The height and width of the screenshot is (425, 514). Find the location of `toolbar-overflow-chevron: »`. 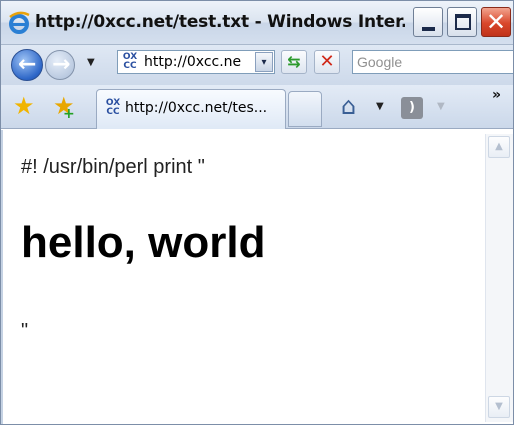

toolbar-overflow-chevron: » is located at coordinates (496, 95).